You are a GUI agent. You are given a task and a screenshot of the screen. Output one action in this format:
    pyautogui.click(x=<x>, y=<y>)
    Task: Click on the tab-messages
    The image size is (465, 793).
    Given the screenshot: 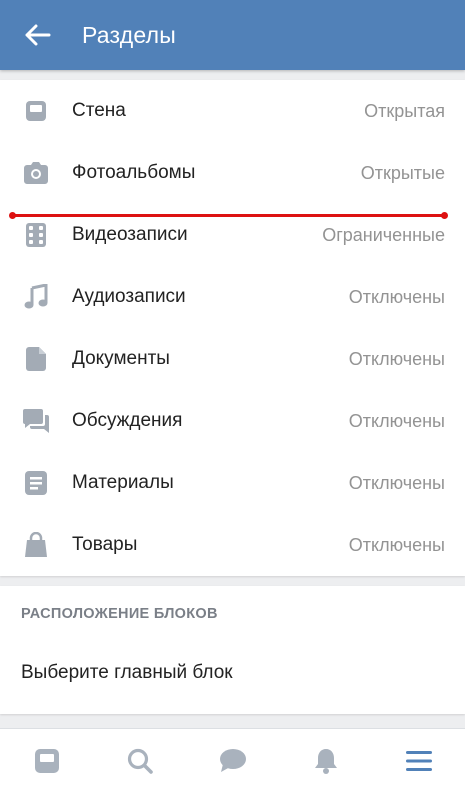 What is the action you would take?
    pyautogui.click(x=233, y=761)
    